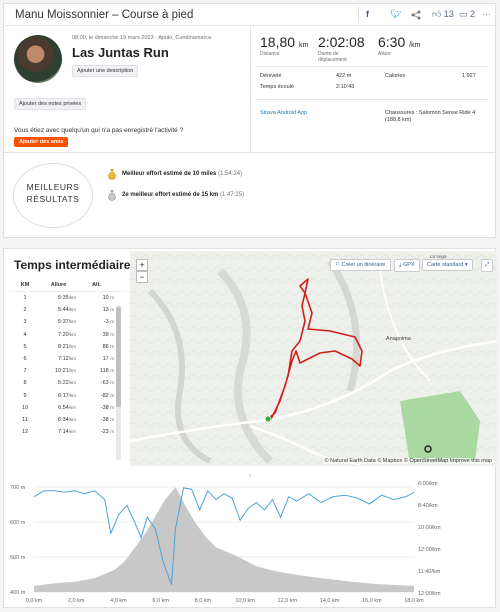  What do you see at coordinates (118, 357) in the screenshot?
I see `splits-scrollbar-thumb` at bounding box center [118, 357].